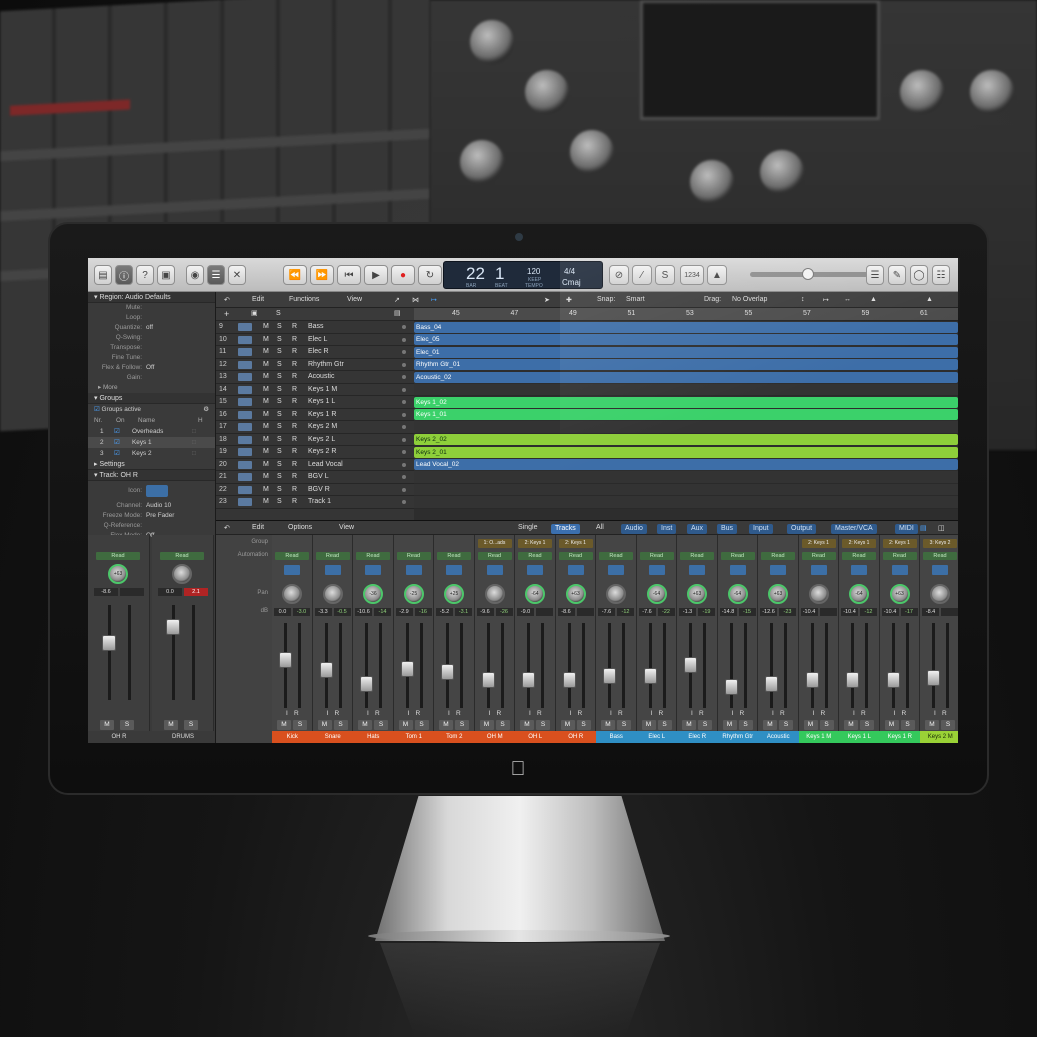 The width and height of the screenshot is (1037, 1037). What do you see at coordinates (523, 275) in the screenshot?
I see `lcd-display: 22 1 BAR BEAT 120 KEEP TEMPO 4/4 Cmaj` at bounding box center [523, 275].